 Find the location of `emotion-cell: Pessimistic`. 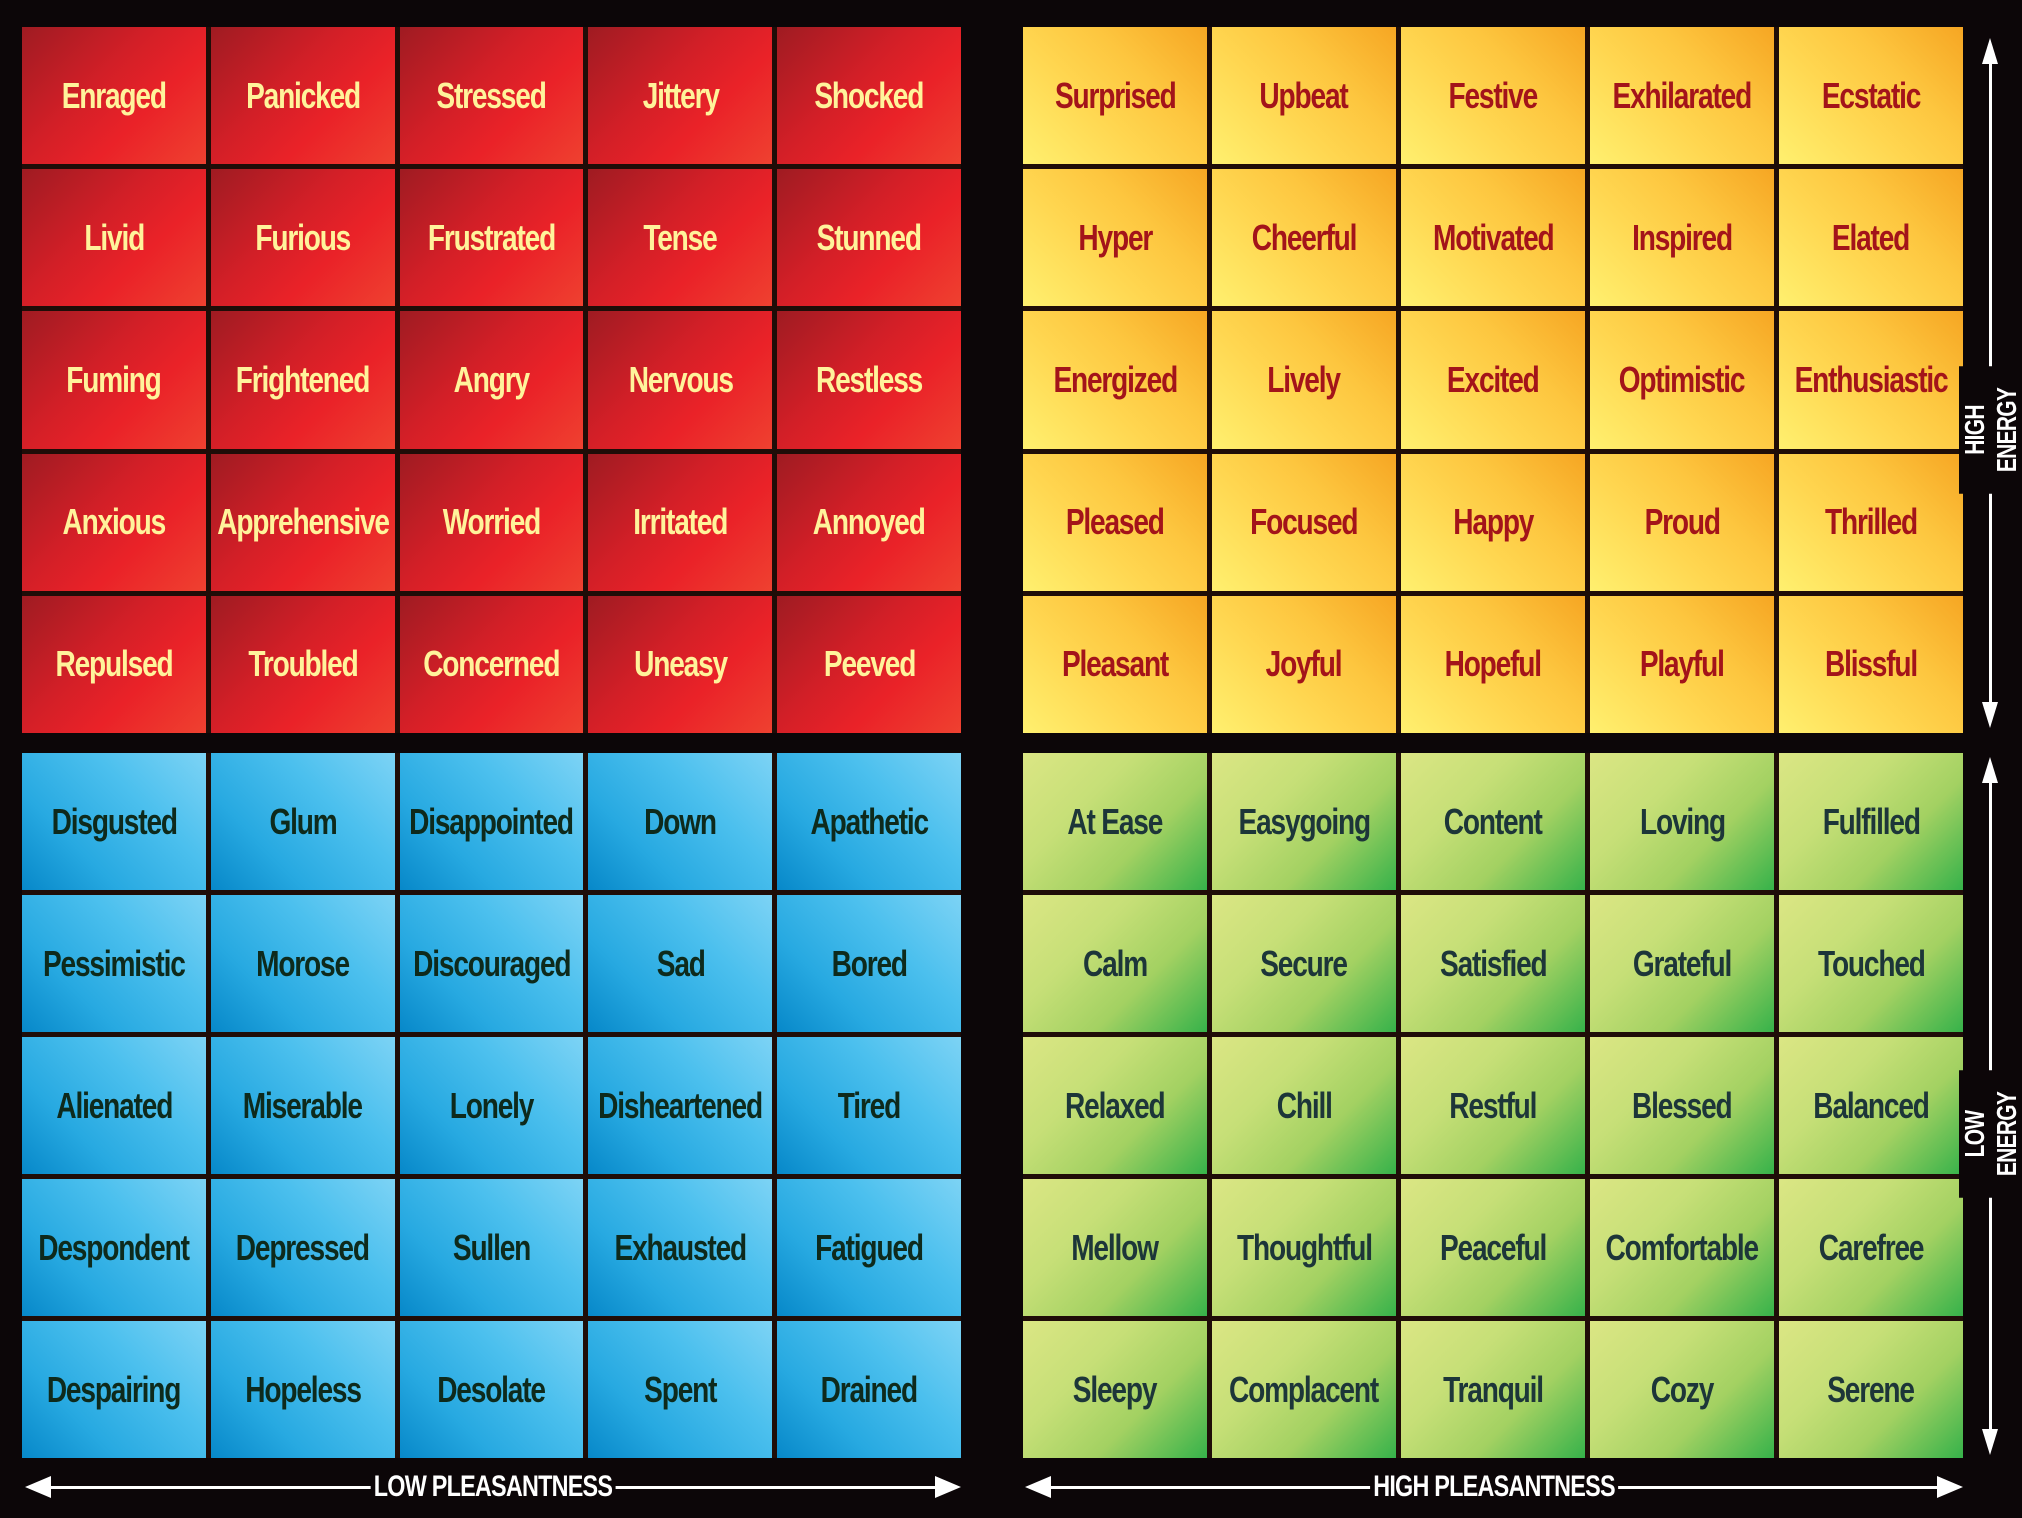

emotion-cell: Pessimistic is located at coordinates (114, 963).